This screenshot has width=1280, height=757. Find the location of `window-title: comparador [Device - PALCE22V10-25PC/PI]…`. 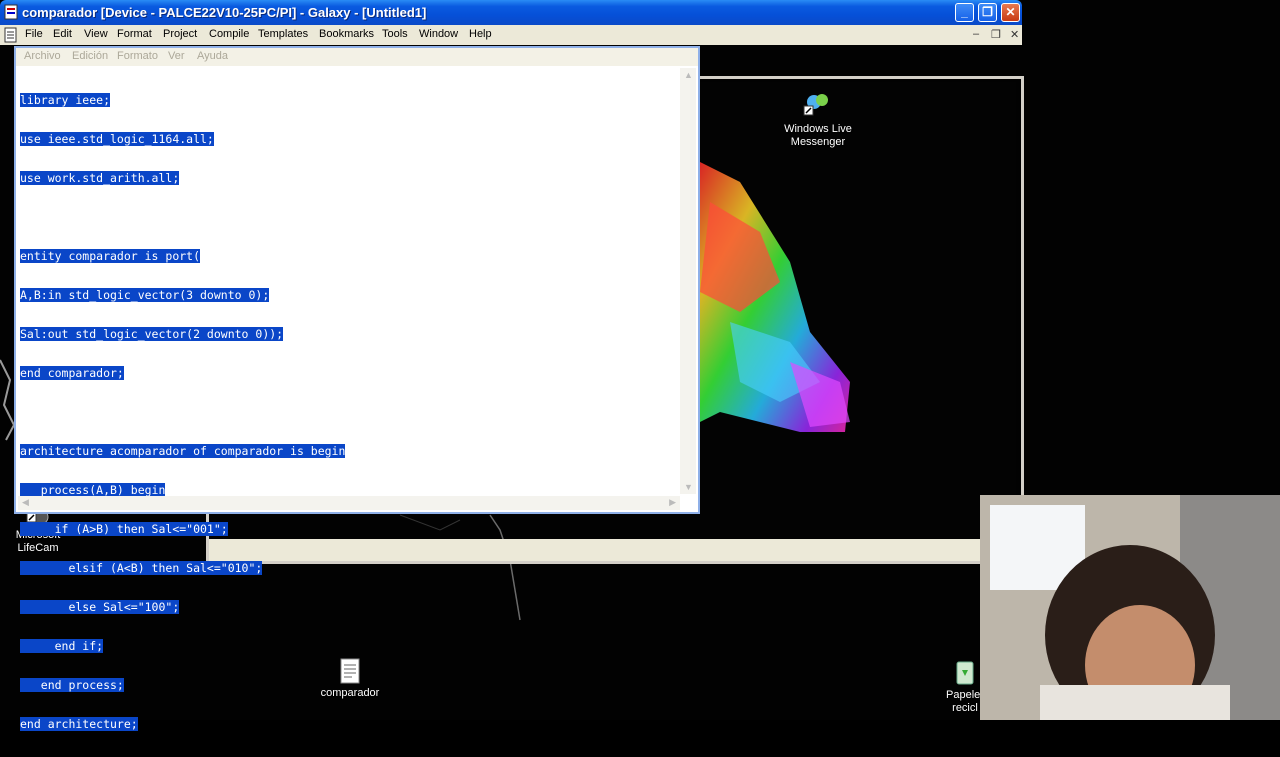

window-title: comparador [Device - PALCE22V10-25PC/PI]… is located at coordinates (224, 12).